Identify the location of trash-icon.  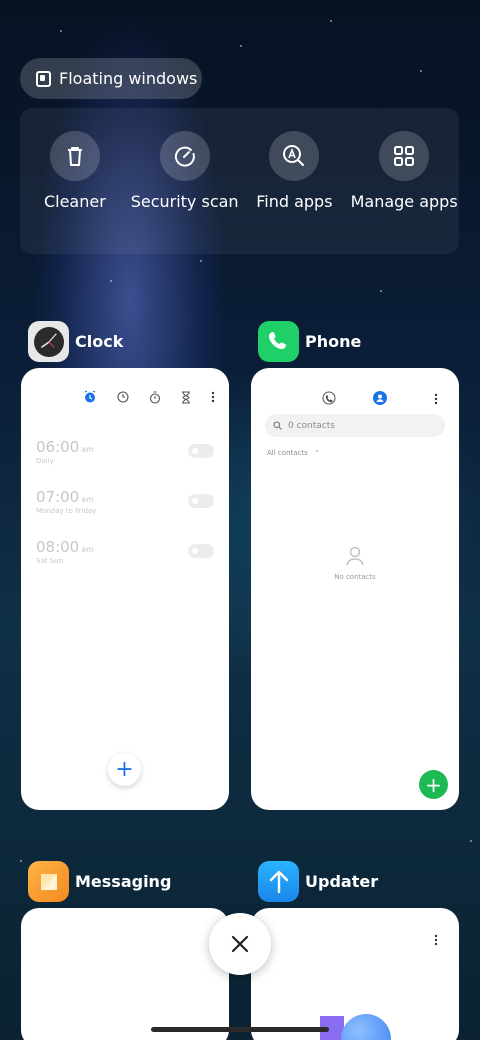
(74, 156).